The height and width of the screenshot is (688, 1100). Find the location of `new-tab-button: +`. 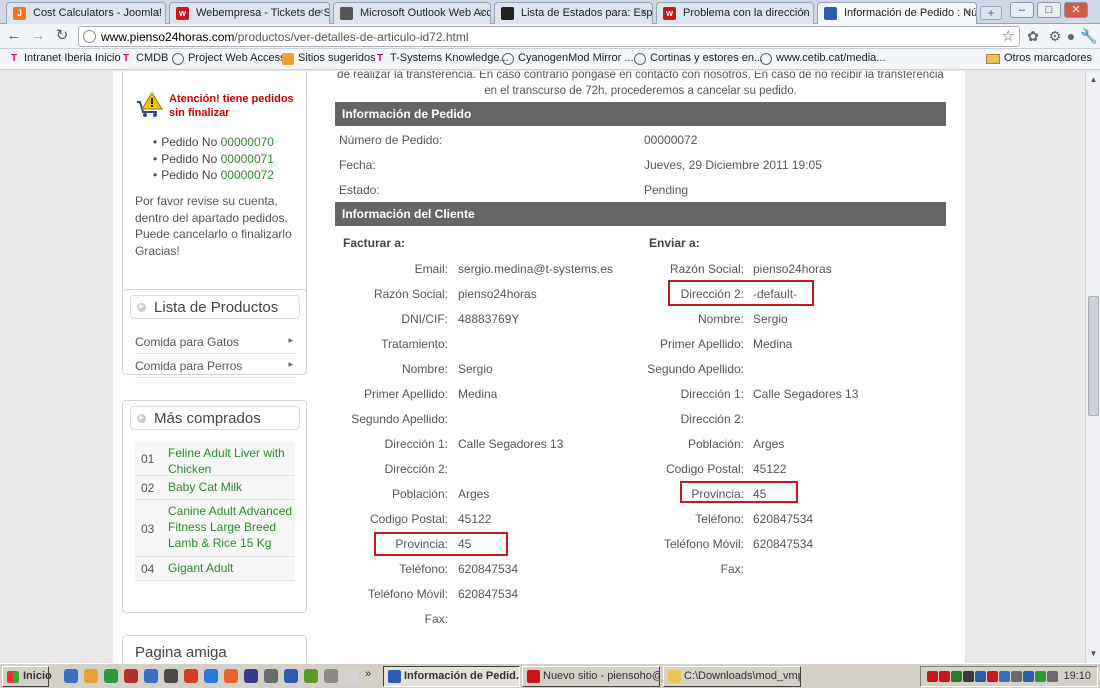

new-tab-button: + is located at coordinates (991, 13).